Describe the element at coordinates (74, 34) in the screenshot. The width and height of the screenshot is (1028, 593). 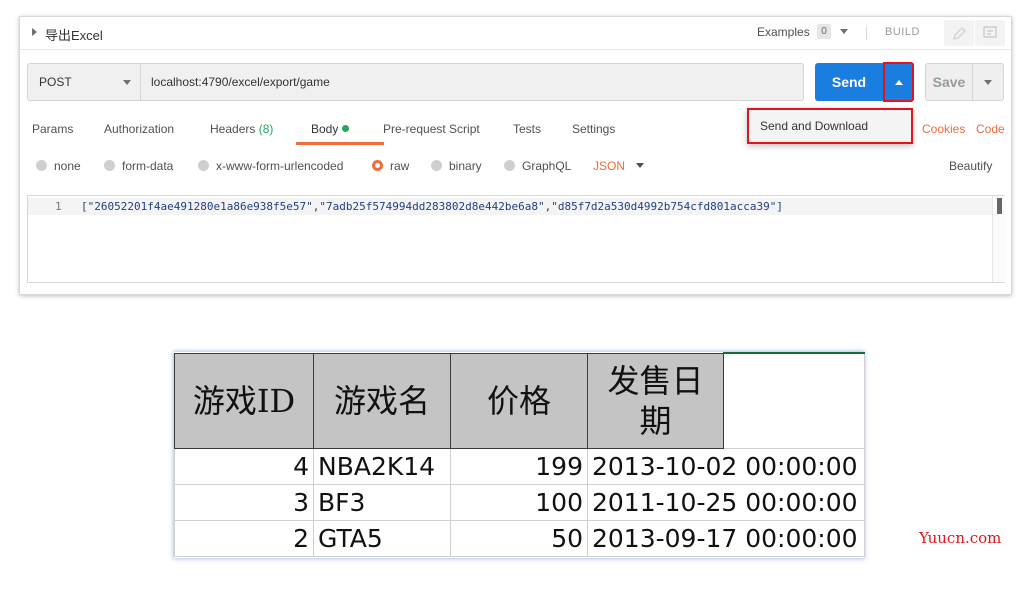
I see `request-title: 导出Excel` at that location.